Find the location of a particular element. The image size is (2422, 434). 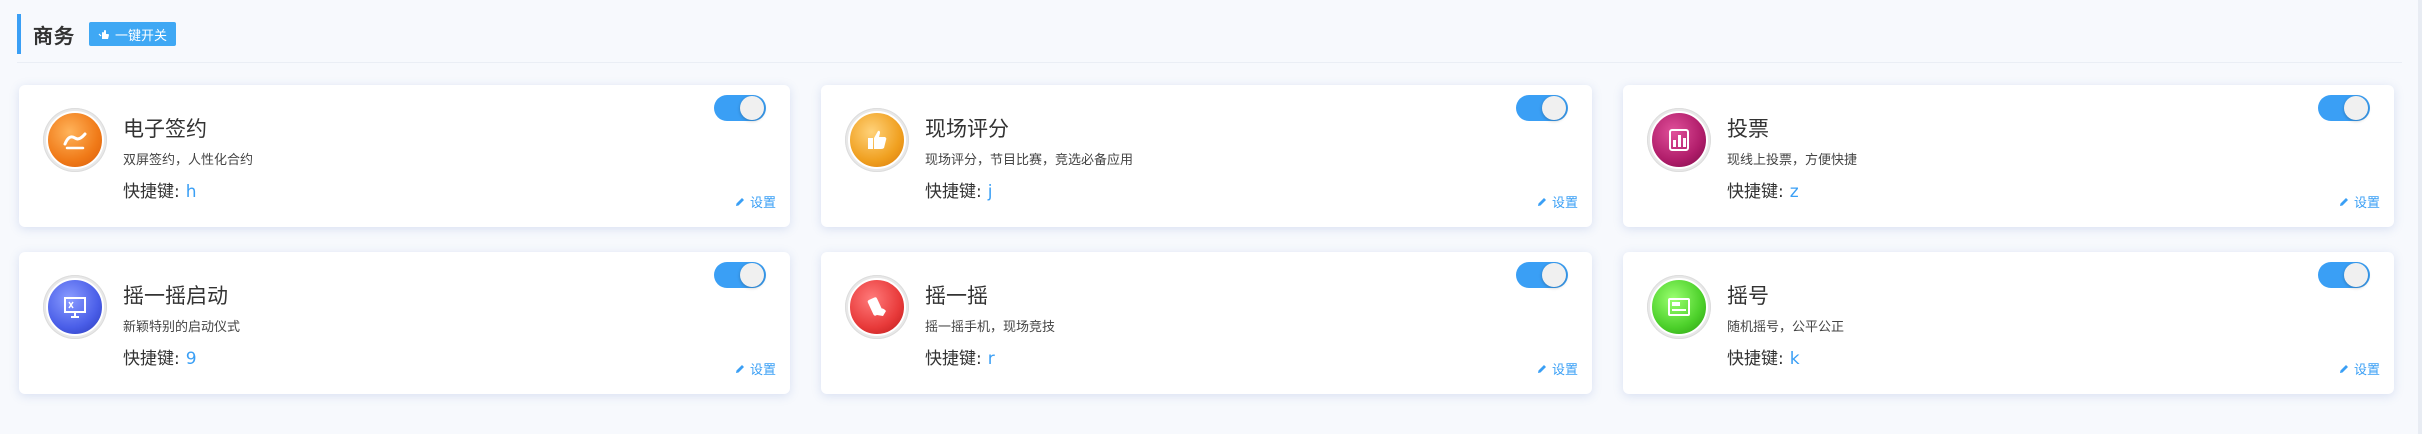

hotkey-value: h is located at coordinates (191, 192).